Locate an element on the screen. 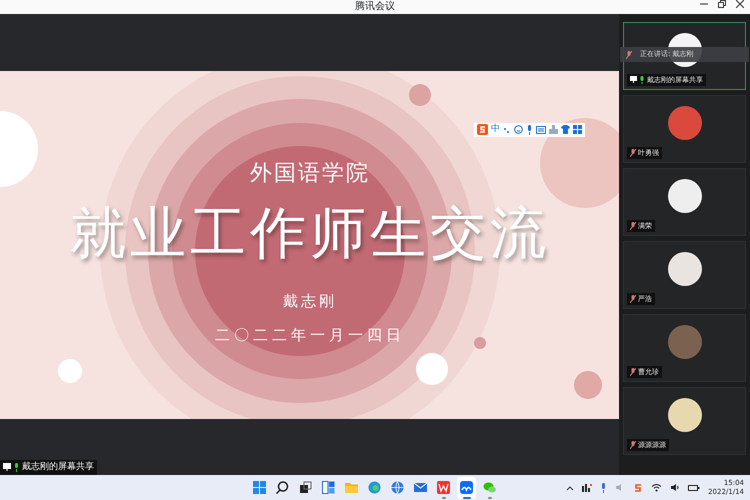  restore-icon is located at coordinates (722, 4).